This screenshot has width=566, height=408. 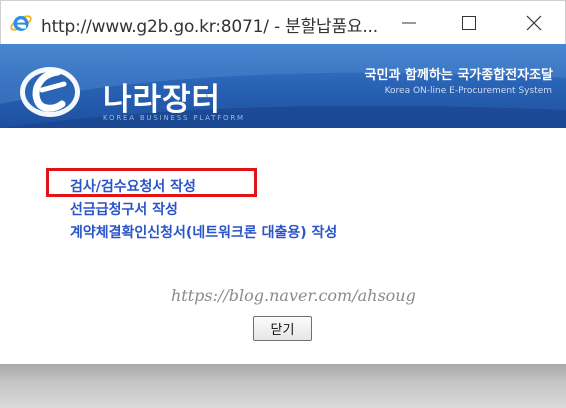 What do you see at coordinates (174, 118) in the screenshot?
I see `brand-subtitle: KOREA BUSINESS PLATFORM` at bounding box center [174, 118].